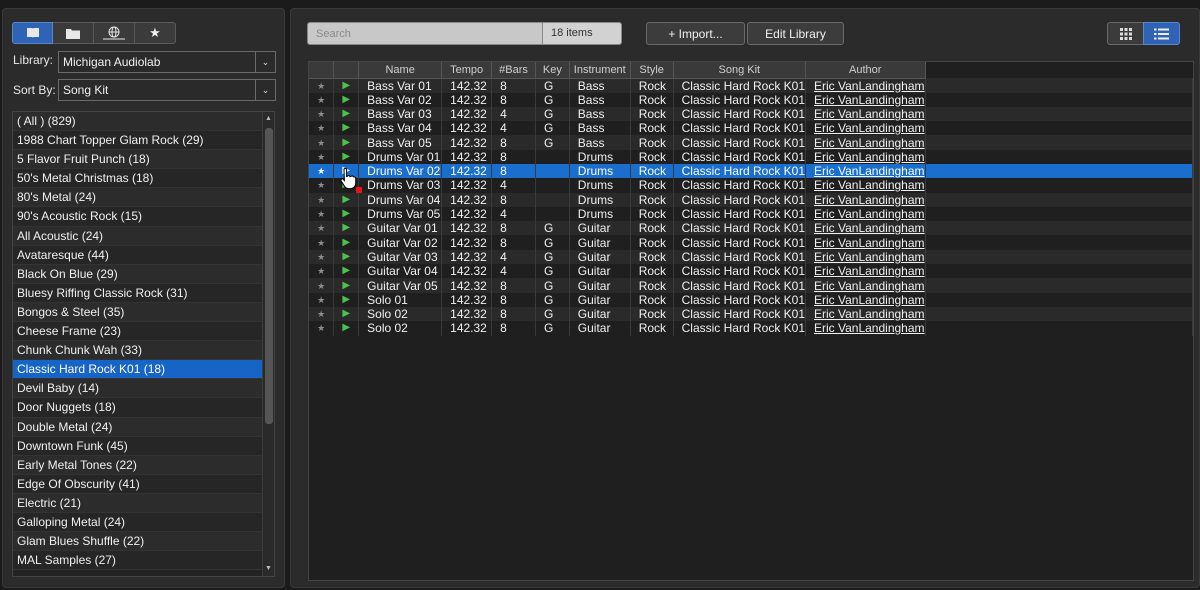  Describe the element at coordinates (400, 70) in the screenshot. I see `column-header-name: Name` at that location.